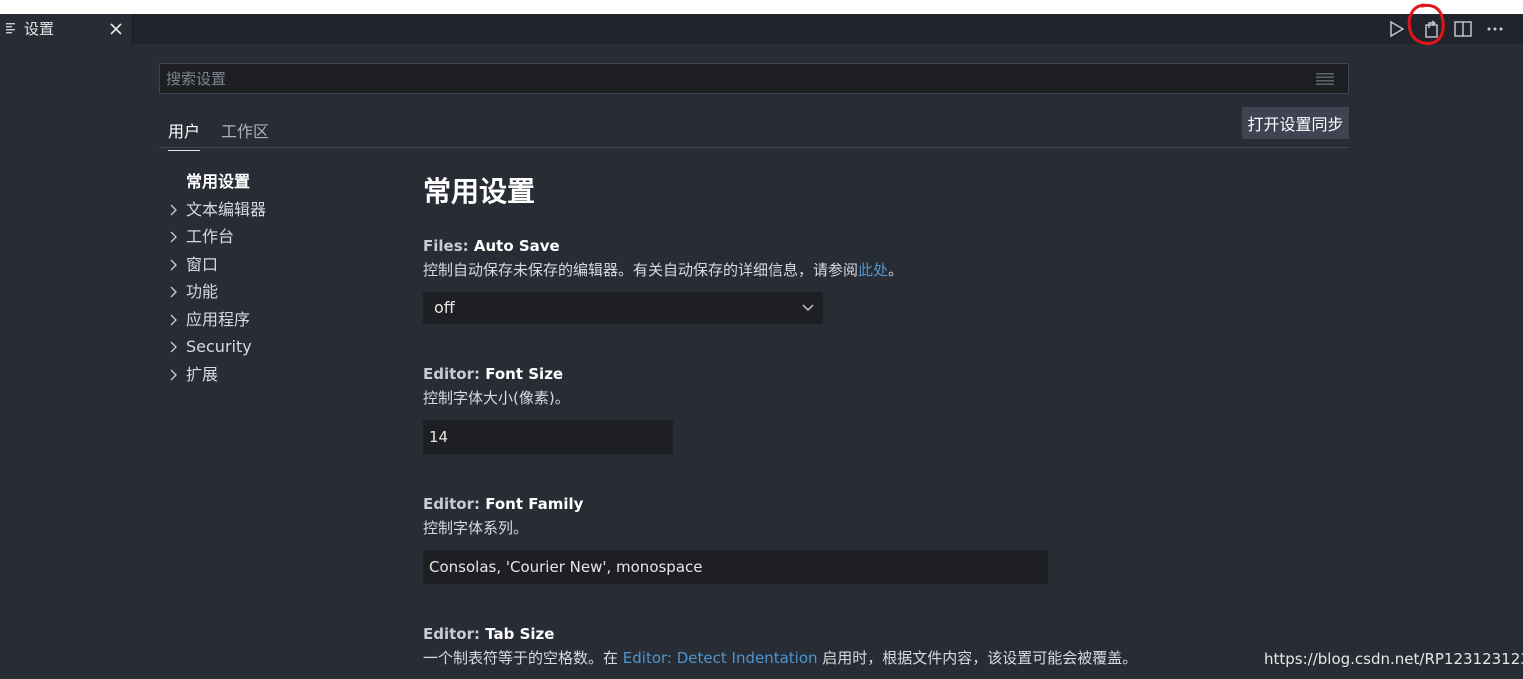 The width and height of the screenshot is (1523, 679). What do you see at coordinates (39, 29) in the screenshot?
I see `settings-tab-label: 设置` at bounding box center [39, 29].